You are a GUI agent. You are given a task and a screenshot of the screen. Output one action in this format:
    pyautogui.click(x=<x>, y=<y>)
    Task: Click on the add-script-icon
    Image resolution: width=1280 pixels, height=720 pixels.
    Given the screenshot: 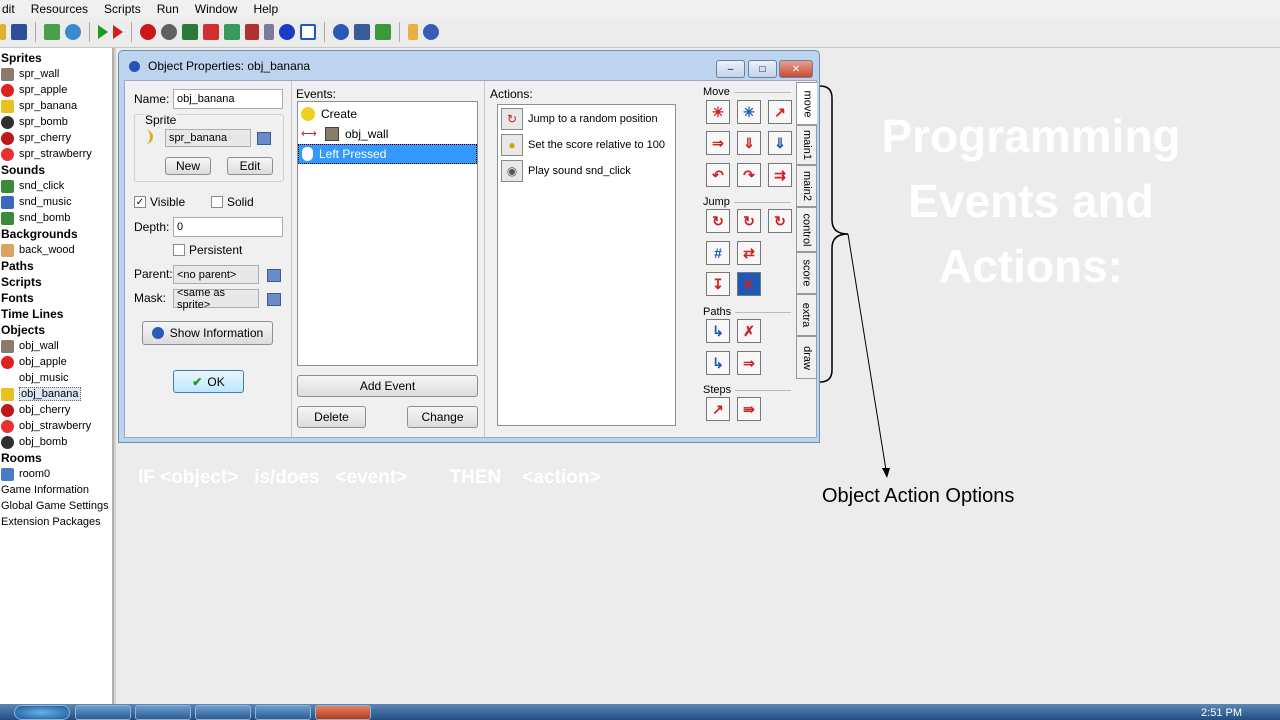 What is the action you would take?
    pyautogui.click(x=232, y=32)
    